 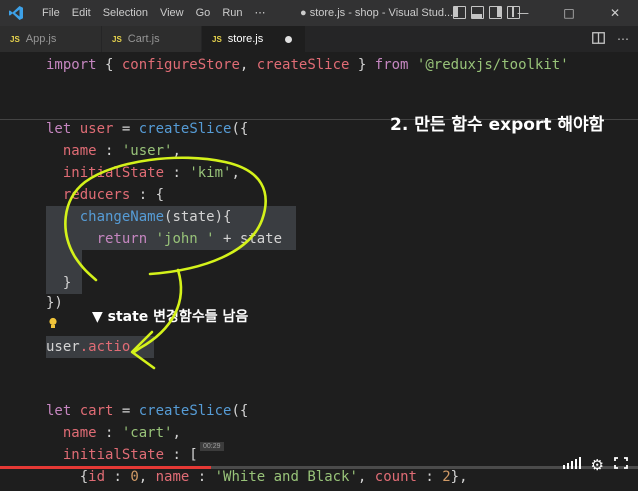 What do you see at coordinates (51, 13) in the screenshot?
I see `menu-file: File` at bounding box center [51, 13].